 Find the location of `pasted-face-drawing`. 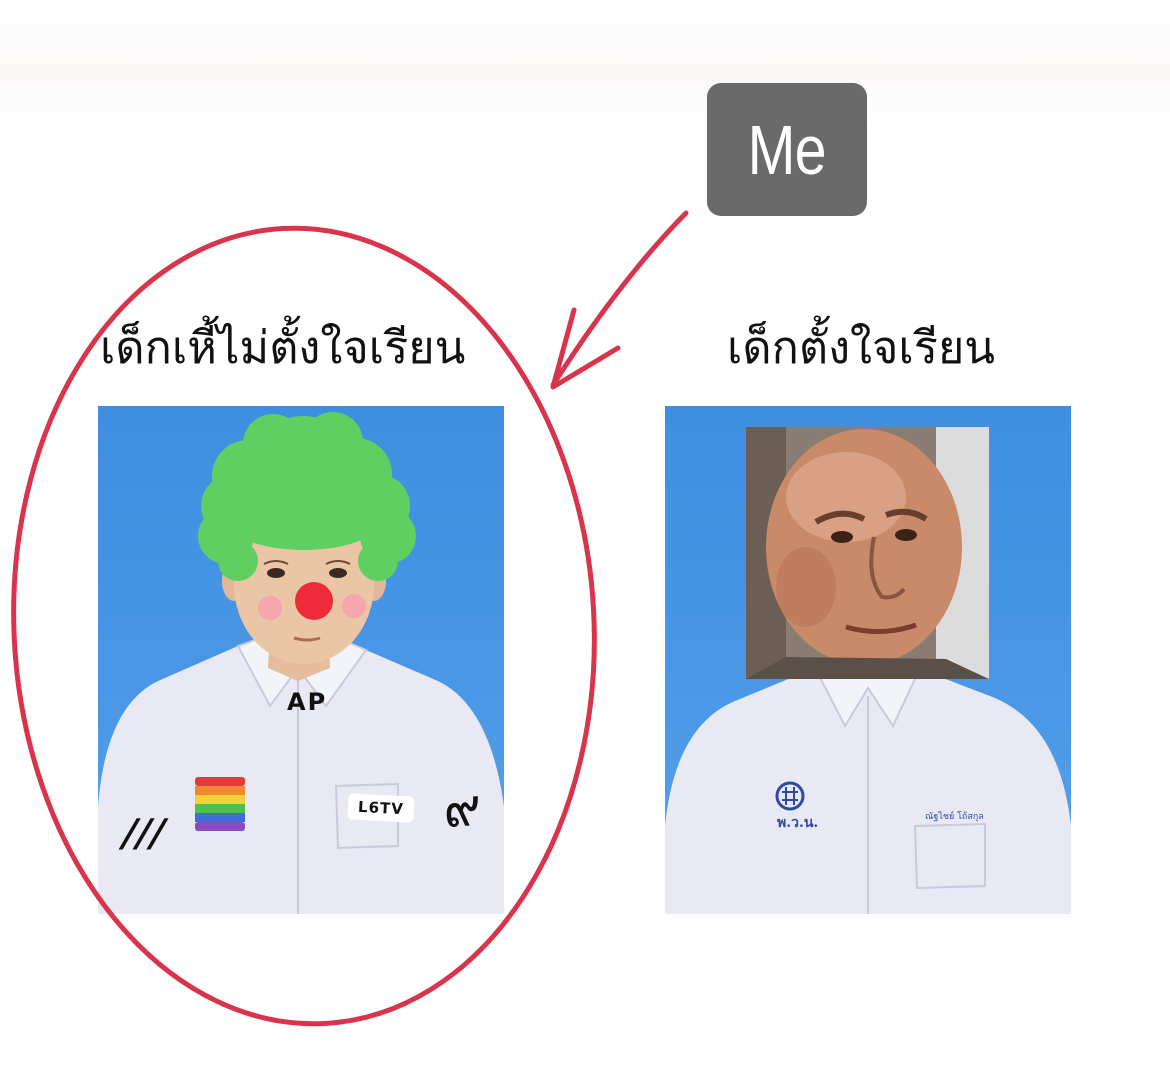

pasted-face-drawing is located at coordinates (867, 553).